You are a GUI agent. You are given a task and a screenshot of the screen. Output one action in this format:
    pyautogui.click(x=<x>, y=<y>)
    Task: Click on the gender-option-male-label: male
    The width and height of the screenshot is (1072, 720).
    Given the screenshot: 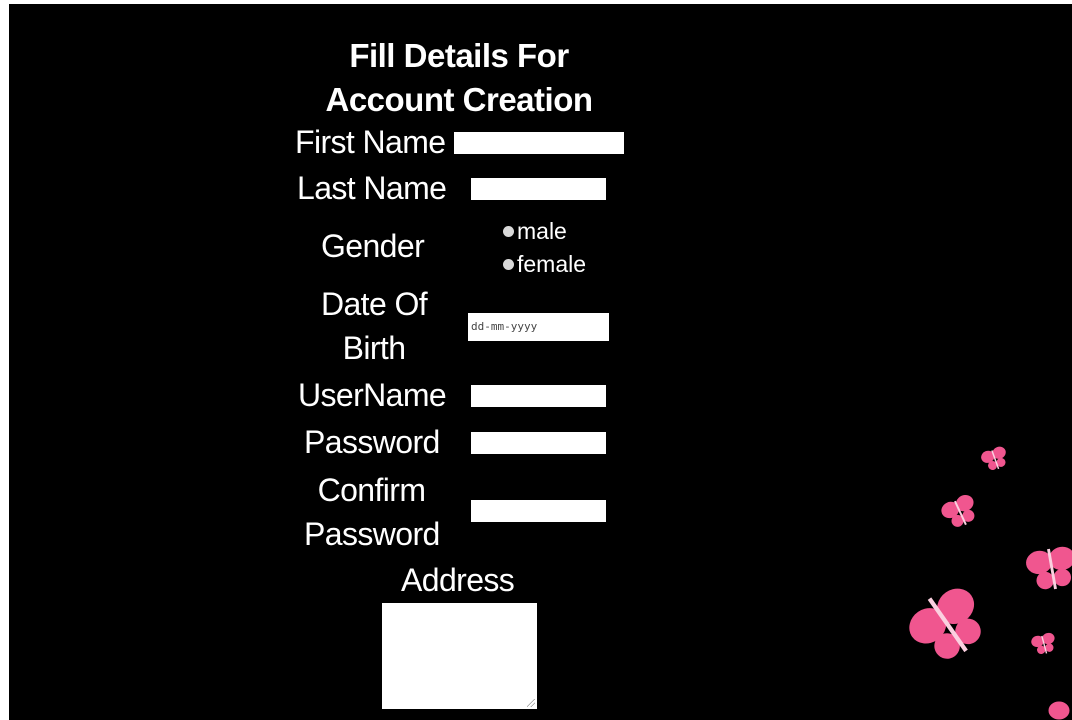 What is the action you would take?
    pyautogui.click(x=542, y=231)
    